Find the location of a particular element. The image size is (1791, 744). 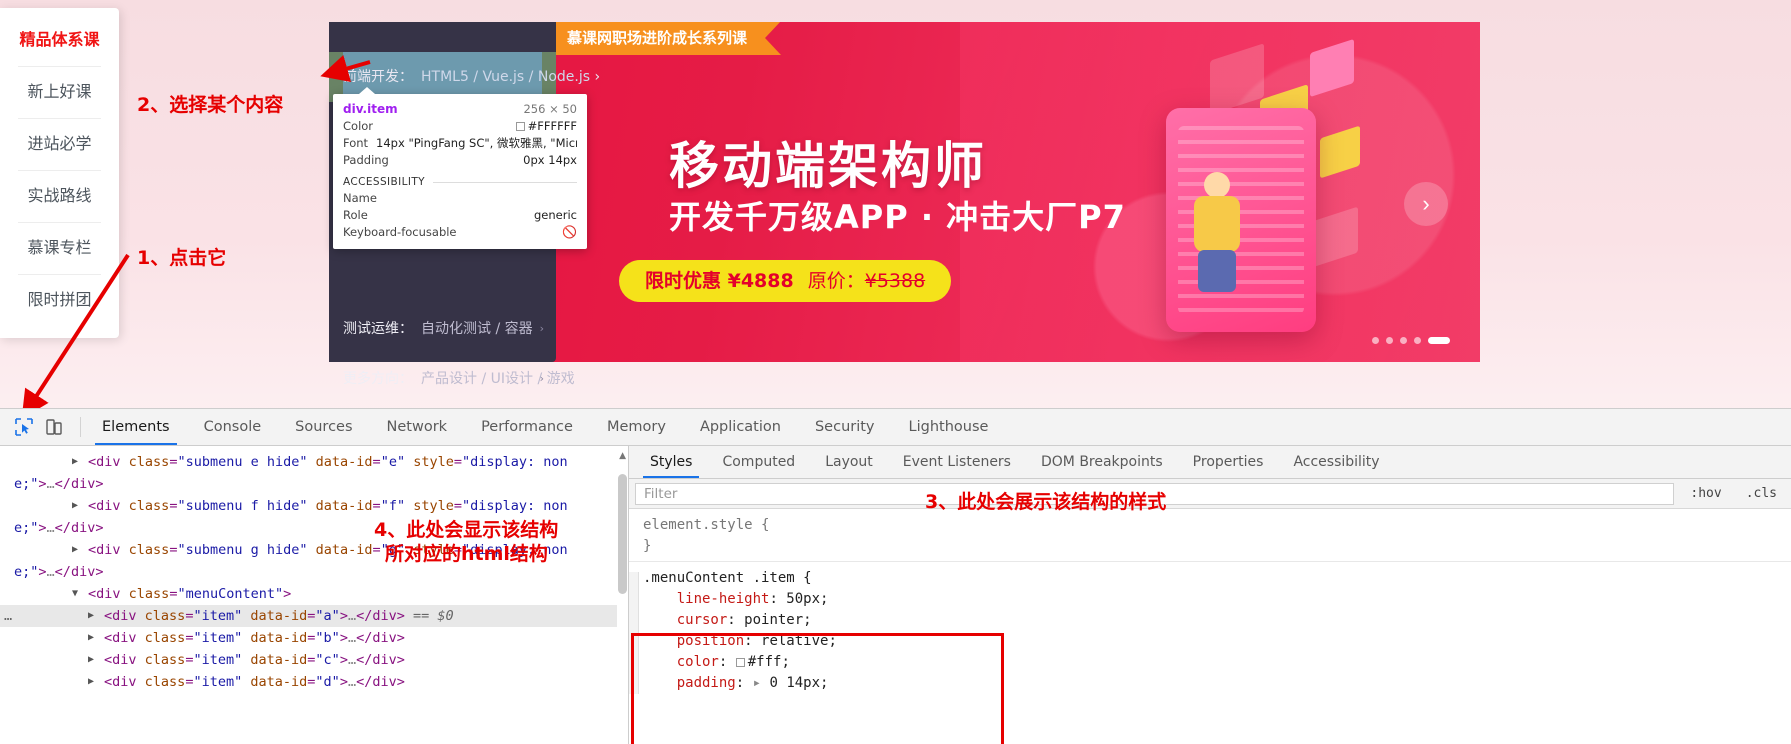

css-declaration: line-height: 50px; is located at coordinates (1210, 599).